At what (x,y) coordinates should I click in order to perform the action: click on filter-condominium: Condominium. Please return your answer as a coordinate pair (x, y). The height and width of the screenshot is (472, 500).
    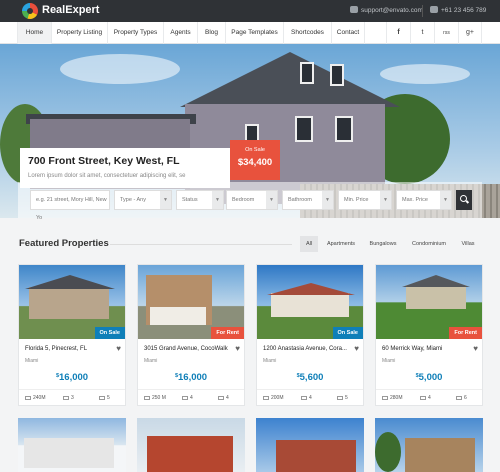
    Looking at the image, I should click on (429, 244).